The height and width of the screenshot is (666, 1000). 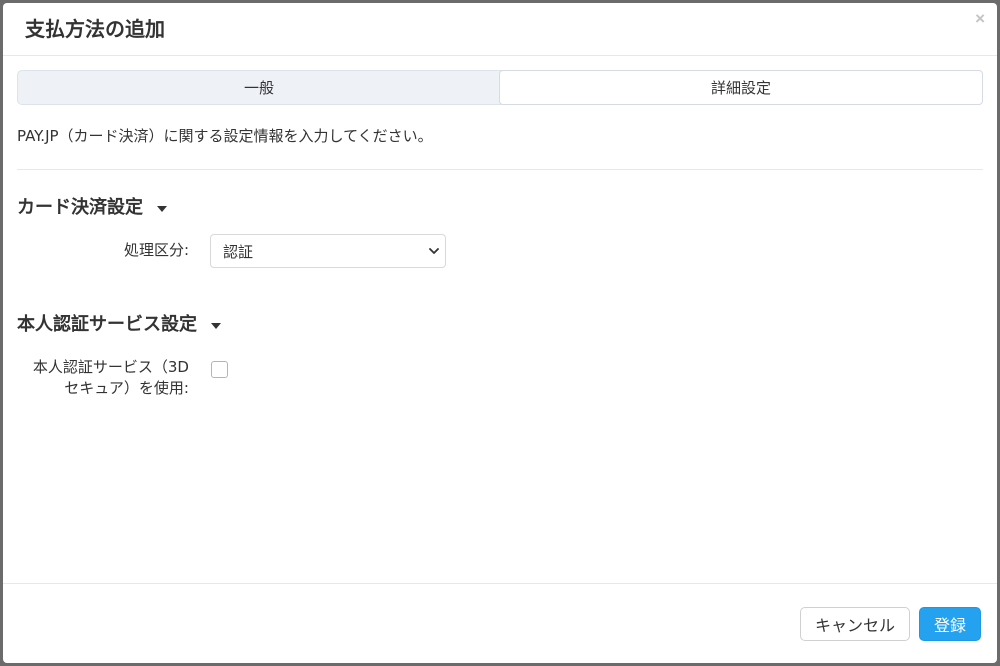 What do you see at coordinates (434, 251) in the screenshot?
I see `chevron-down-icon` at bounding box center [434, 251].